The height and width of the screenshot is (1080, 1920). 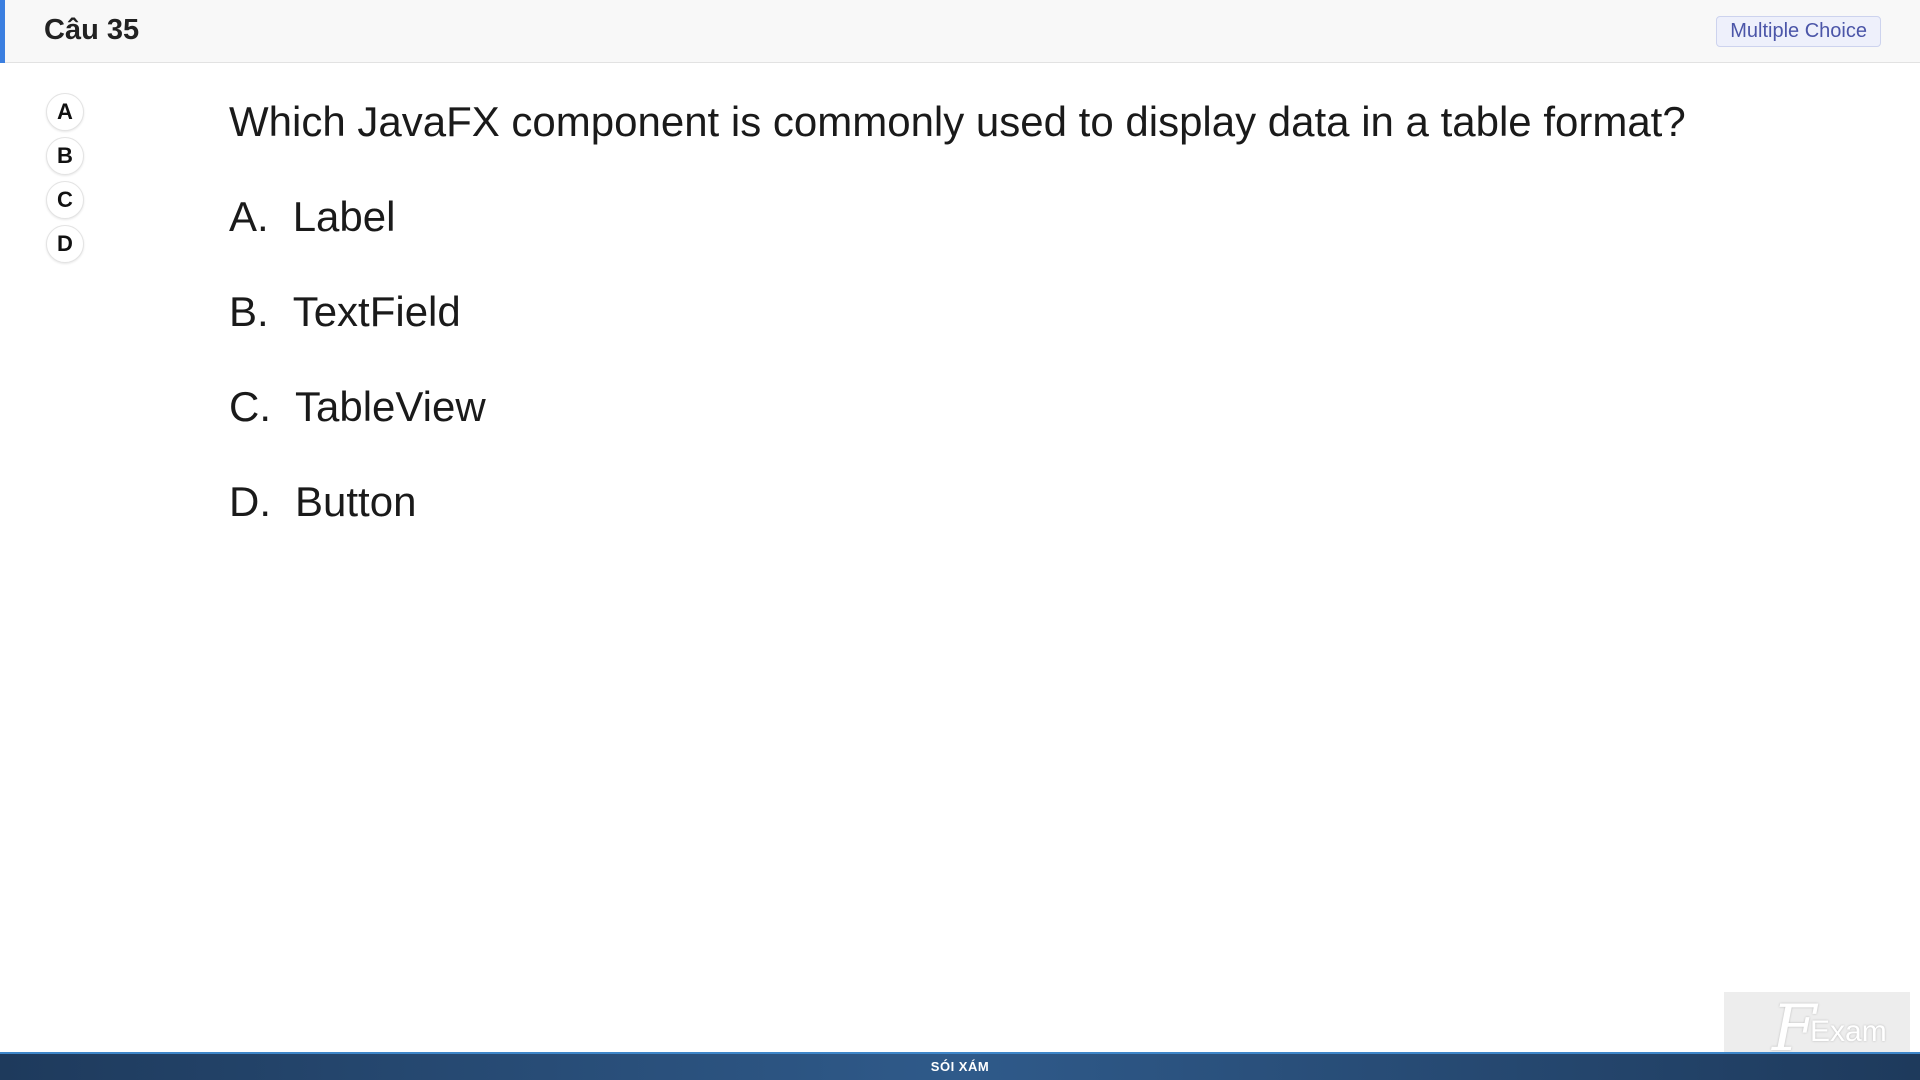 I want to click on option-letter: C., so click(x=250, y=406).